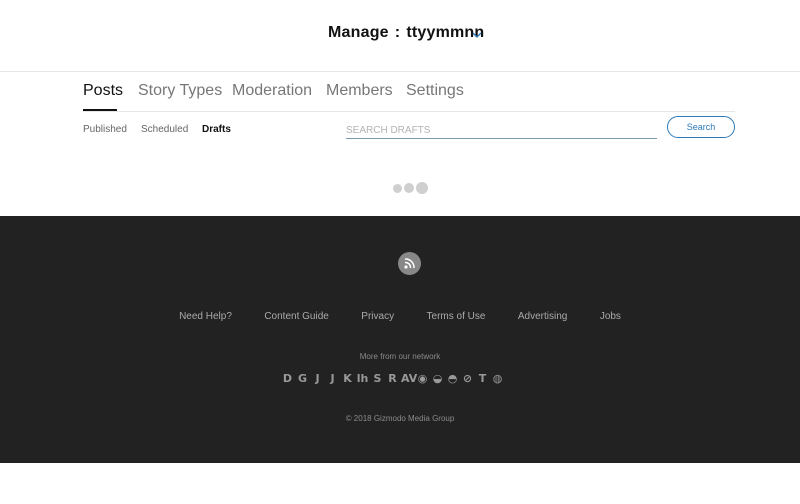 This screenshot has height=504, width=800. I want to click on the-root-logo-icon: R, so click(392, 379).